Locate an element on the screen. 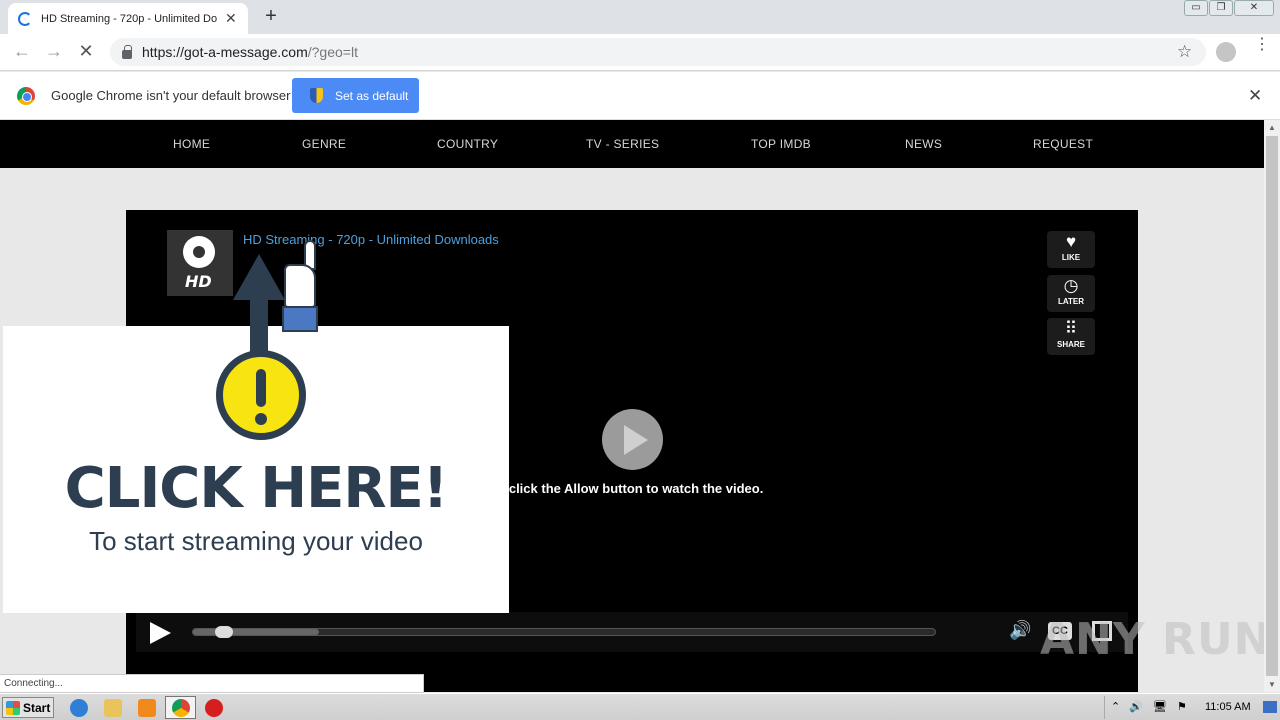 The image size is (1280, 720). start-button: Start is located at coordinates (28, 707).